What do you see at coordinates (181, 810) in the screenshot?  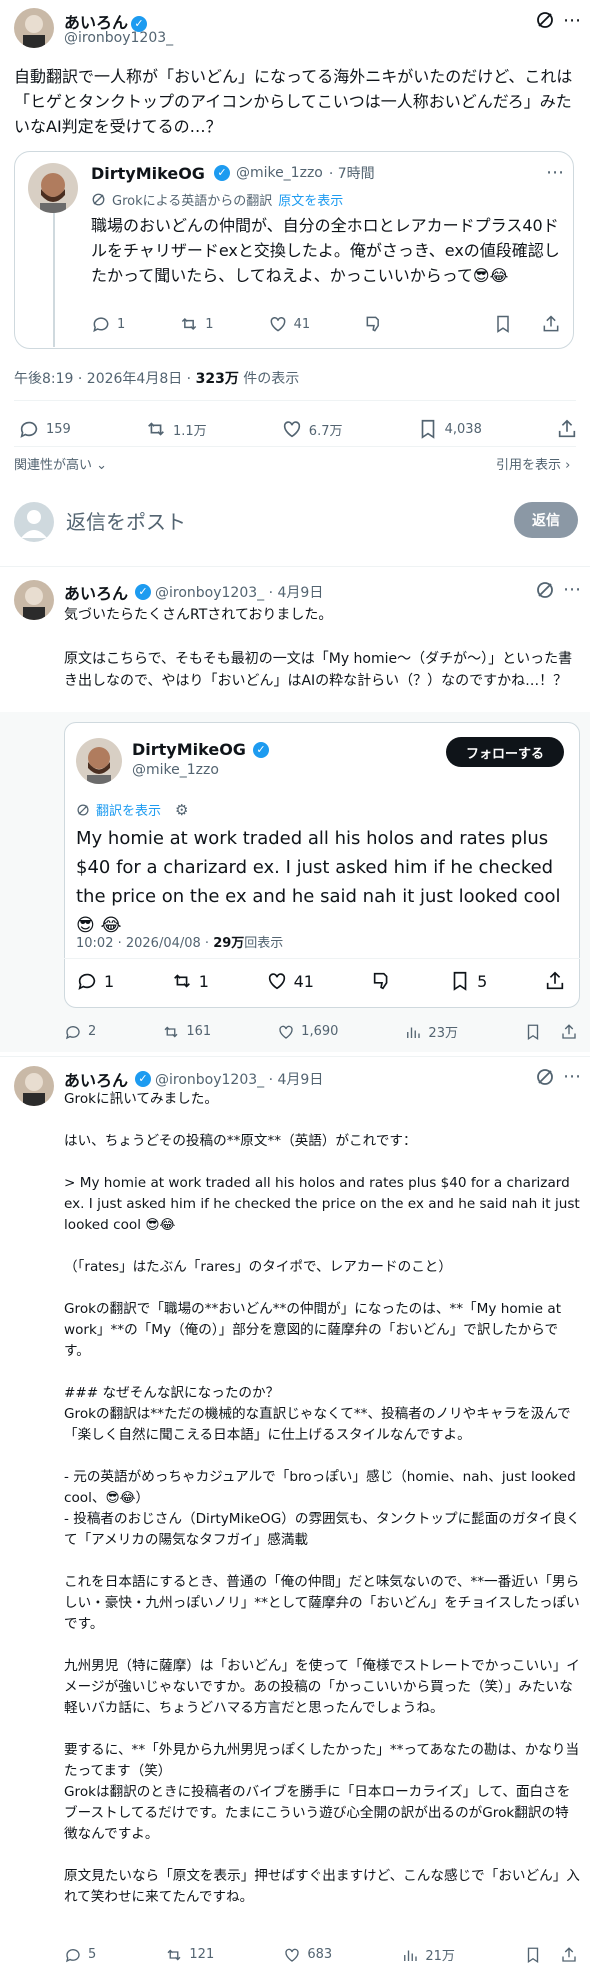 I see `settings-gear-icon: ⚙` at bounding box center [181, 810].